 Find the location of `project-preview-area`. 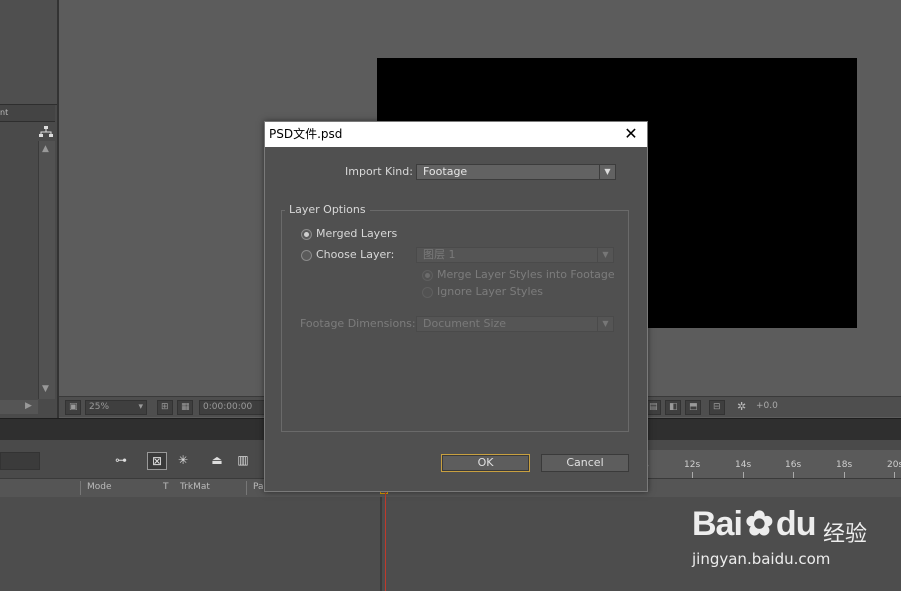

project-preview-area is located at coordinates (28, 52).